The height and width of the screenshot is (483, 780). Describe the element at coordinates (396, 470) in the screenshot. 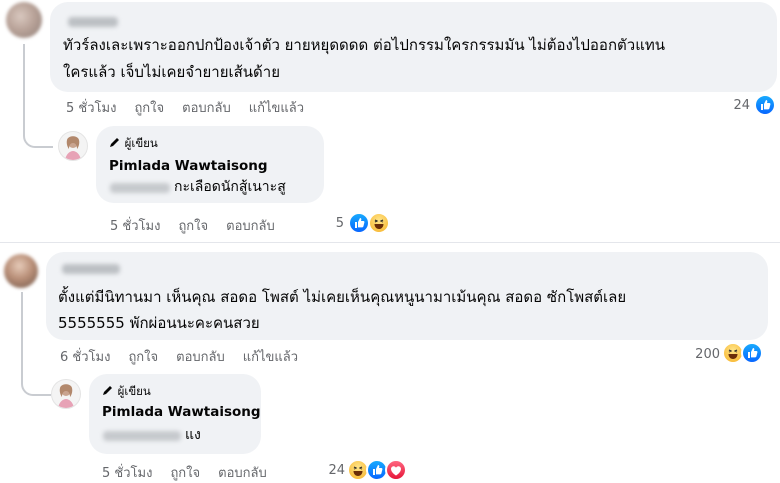

I see `love-reaction-icon` at that location.